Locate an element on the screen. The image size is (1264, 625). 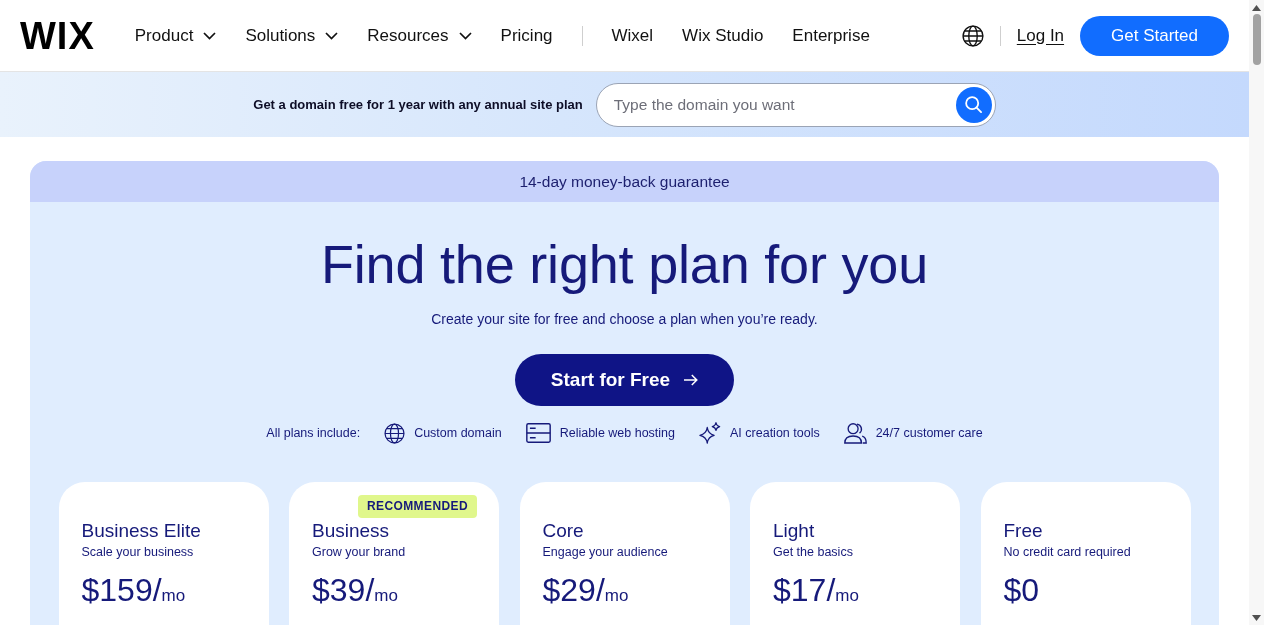
nav-dropdown: Solutions is located at coordinates (292, 35).